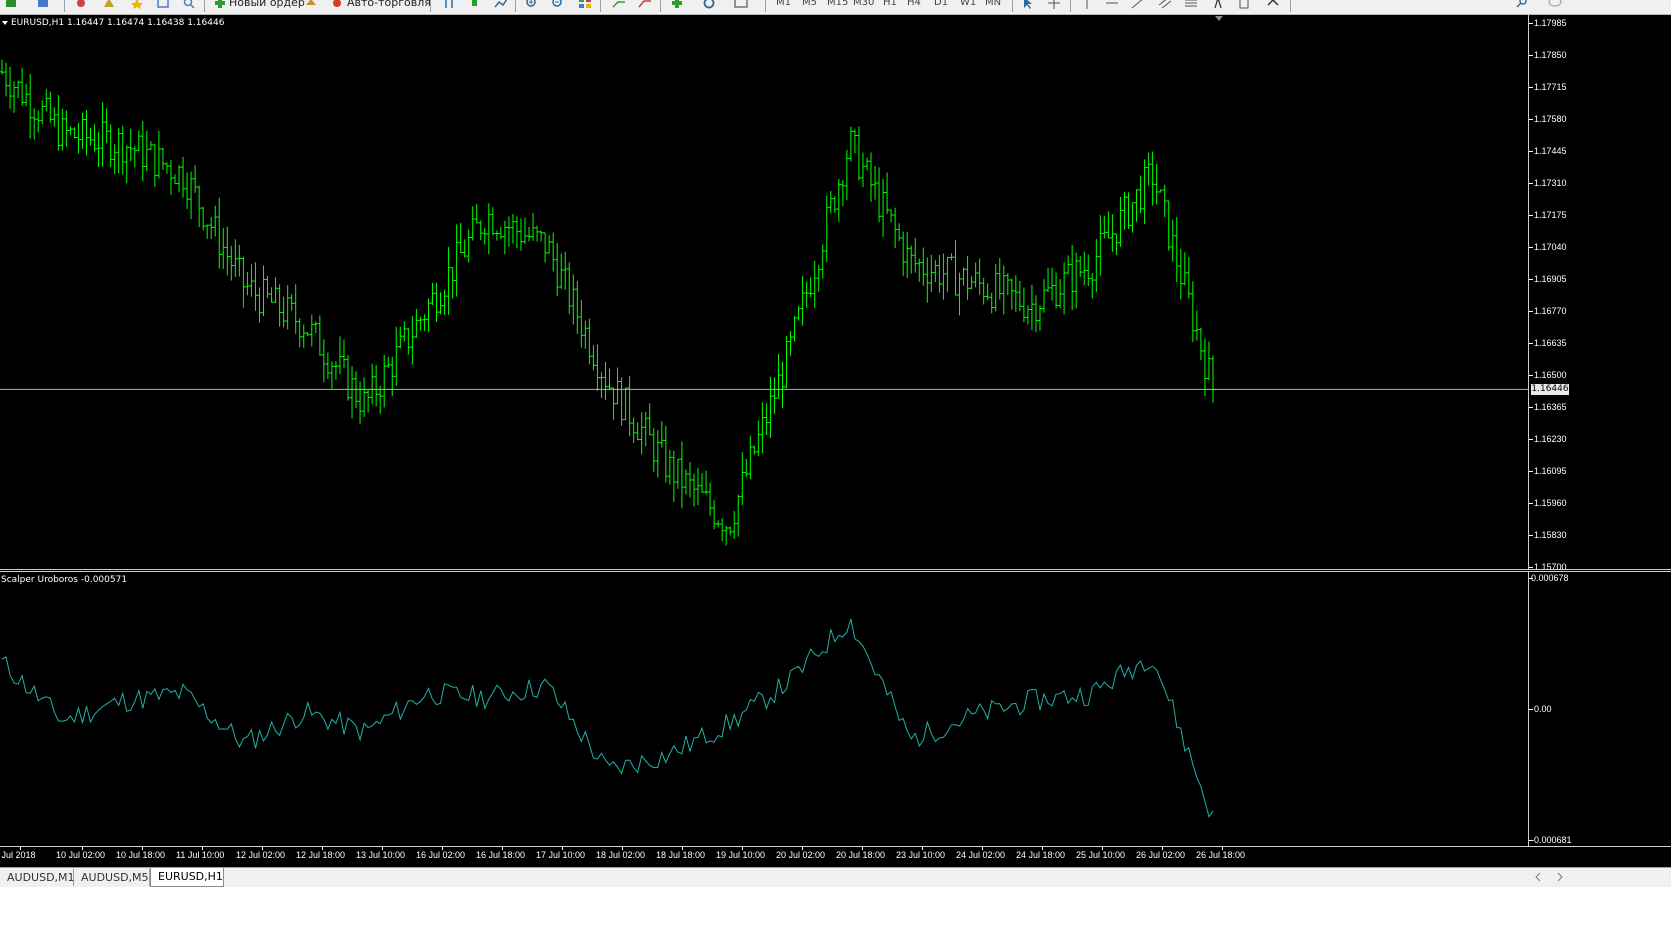  I want to click on new-chart-icon, so click(11, 4).